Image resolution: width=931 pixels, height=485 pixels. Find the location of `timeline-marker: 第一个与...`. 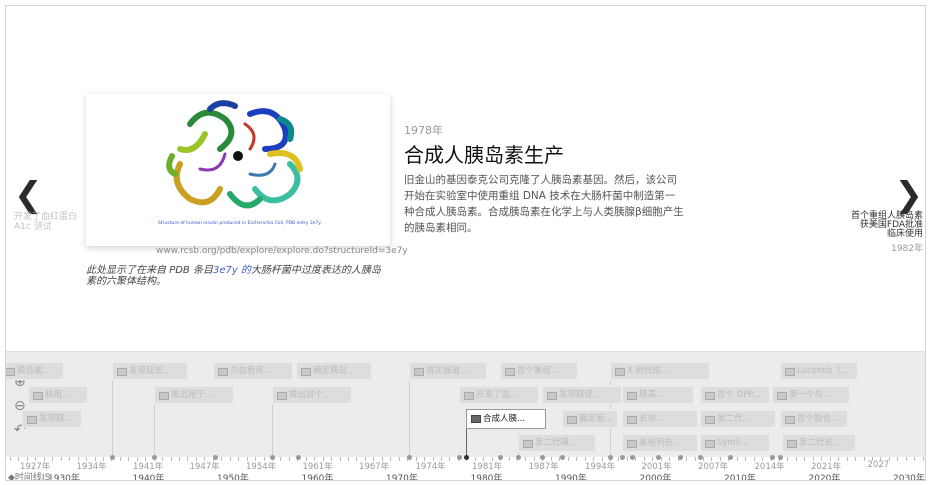

timeline-marker: 第一个与... is located at coordinates (811, 395).